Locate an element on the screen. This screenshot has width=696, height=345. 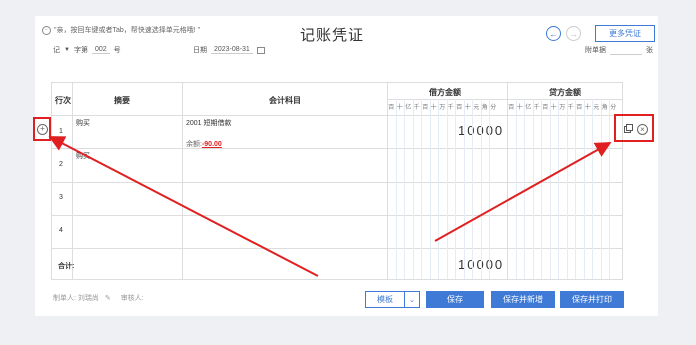
footer-maker: 制单人: 刘瑞尚 ✎ 审核人: is located at coordinates (98, 298).